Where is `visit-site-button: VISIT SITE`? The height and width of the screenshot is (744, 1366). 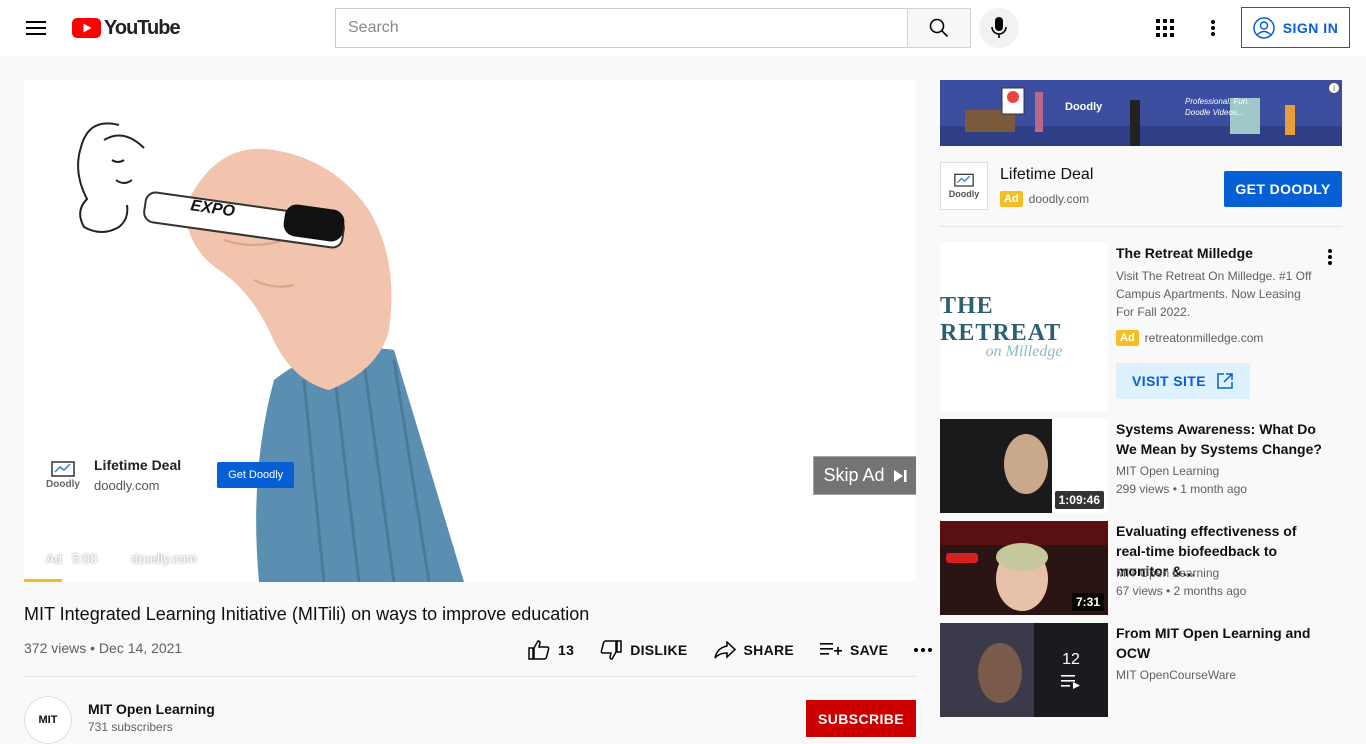
visit-site-button: VISIT SITE is located at coordinates (1183, 381).